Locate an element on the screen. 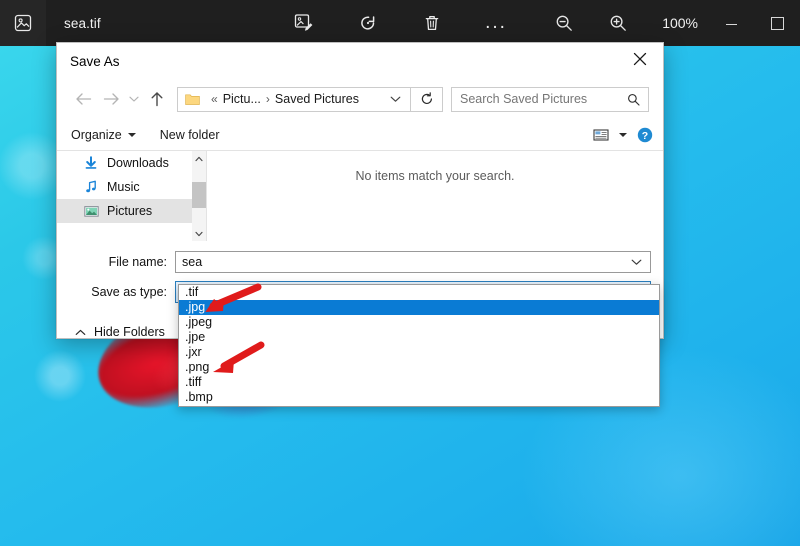 The width and height of the screenshot is (800, 546). sidebar-item-label: Downloads is located at coordinates (138, 163).